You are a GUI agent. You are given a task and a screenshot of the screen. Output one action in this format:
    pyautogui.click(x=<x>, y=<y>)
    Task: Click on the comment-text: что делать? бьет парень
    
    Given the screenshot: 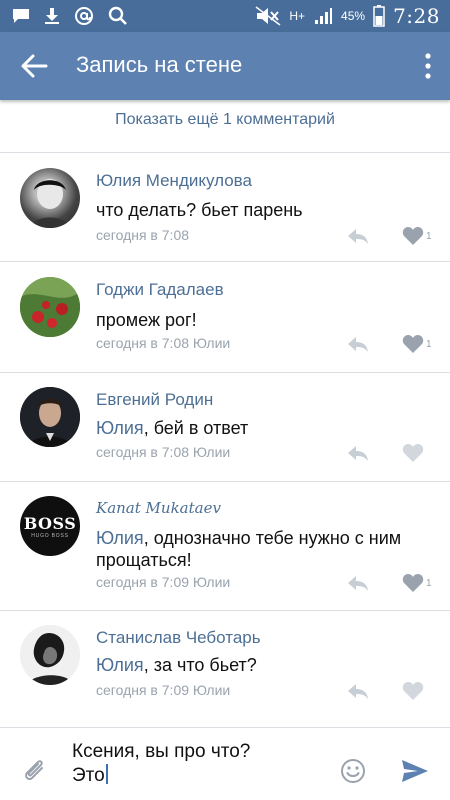 What is the action you would take?
    pyautogui.click(x=199, y=210)
    